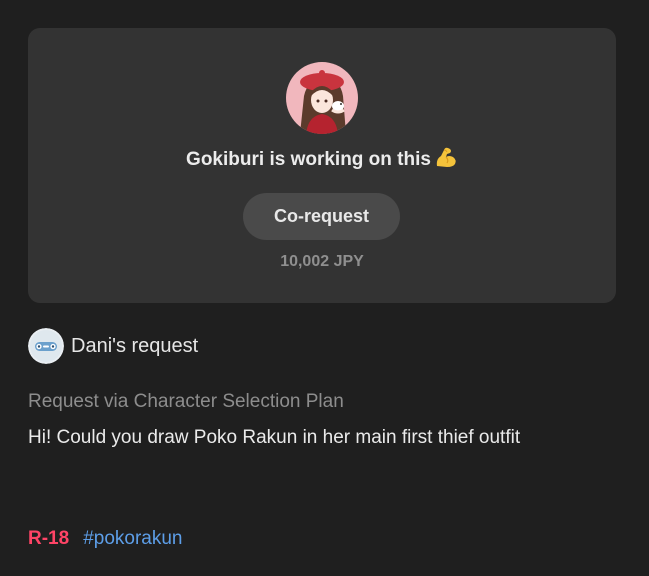 This screenshot has width=649, height=576. I want to click on flexed-biceps-icon, so click(446, 157).